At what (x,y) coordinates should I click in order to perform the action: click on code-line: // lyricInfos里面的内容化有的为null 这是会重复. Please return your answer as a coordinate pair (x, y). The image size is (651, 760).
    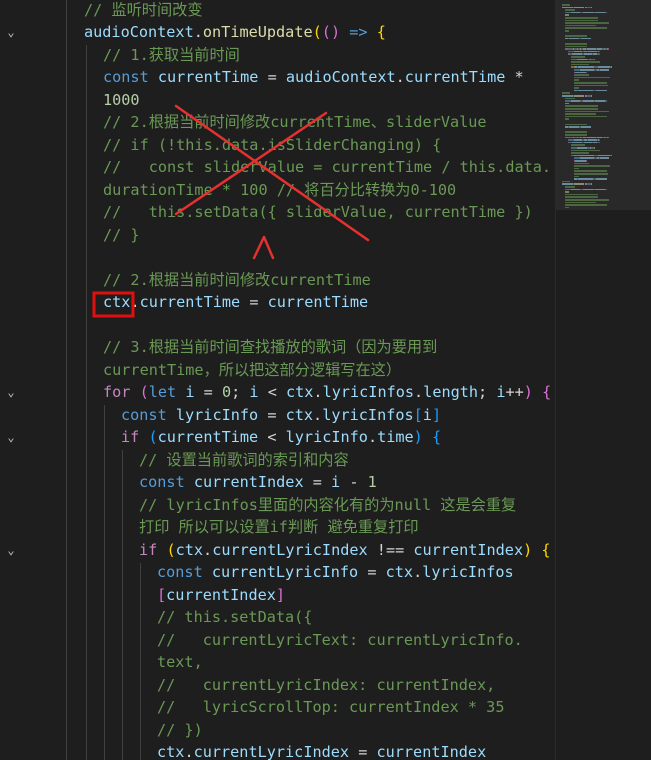
    Looking at the image, I should click on (327, 505).